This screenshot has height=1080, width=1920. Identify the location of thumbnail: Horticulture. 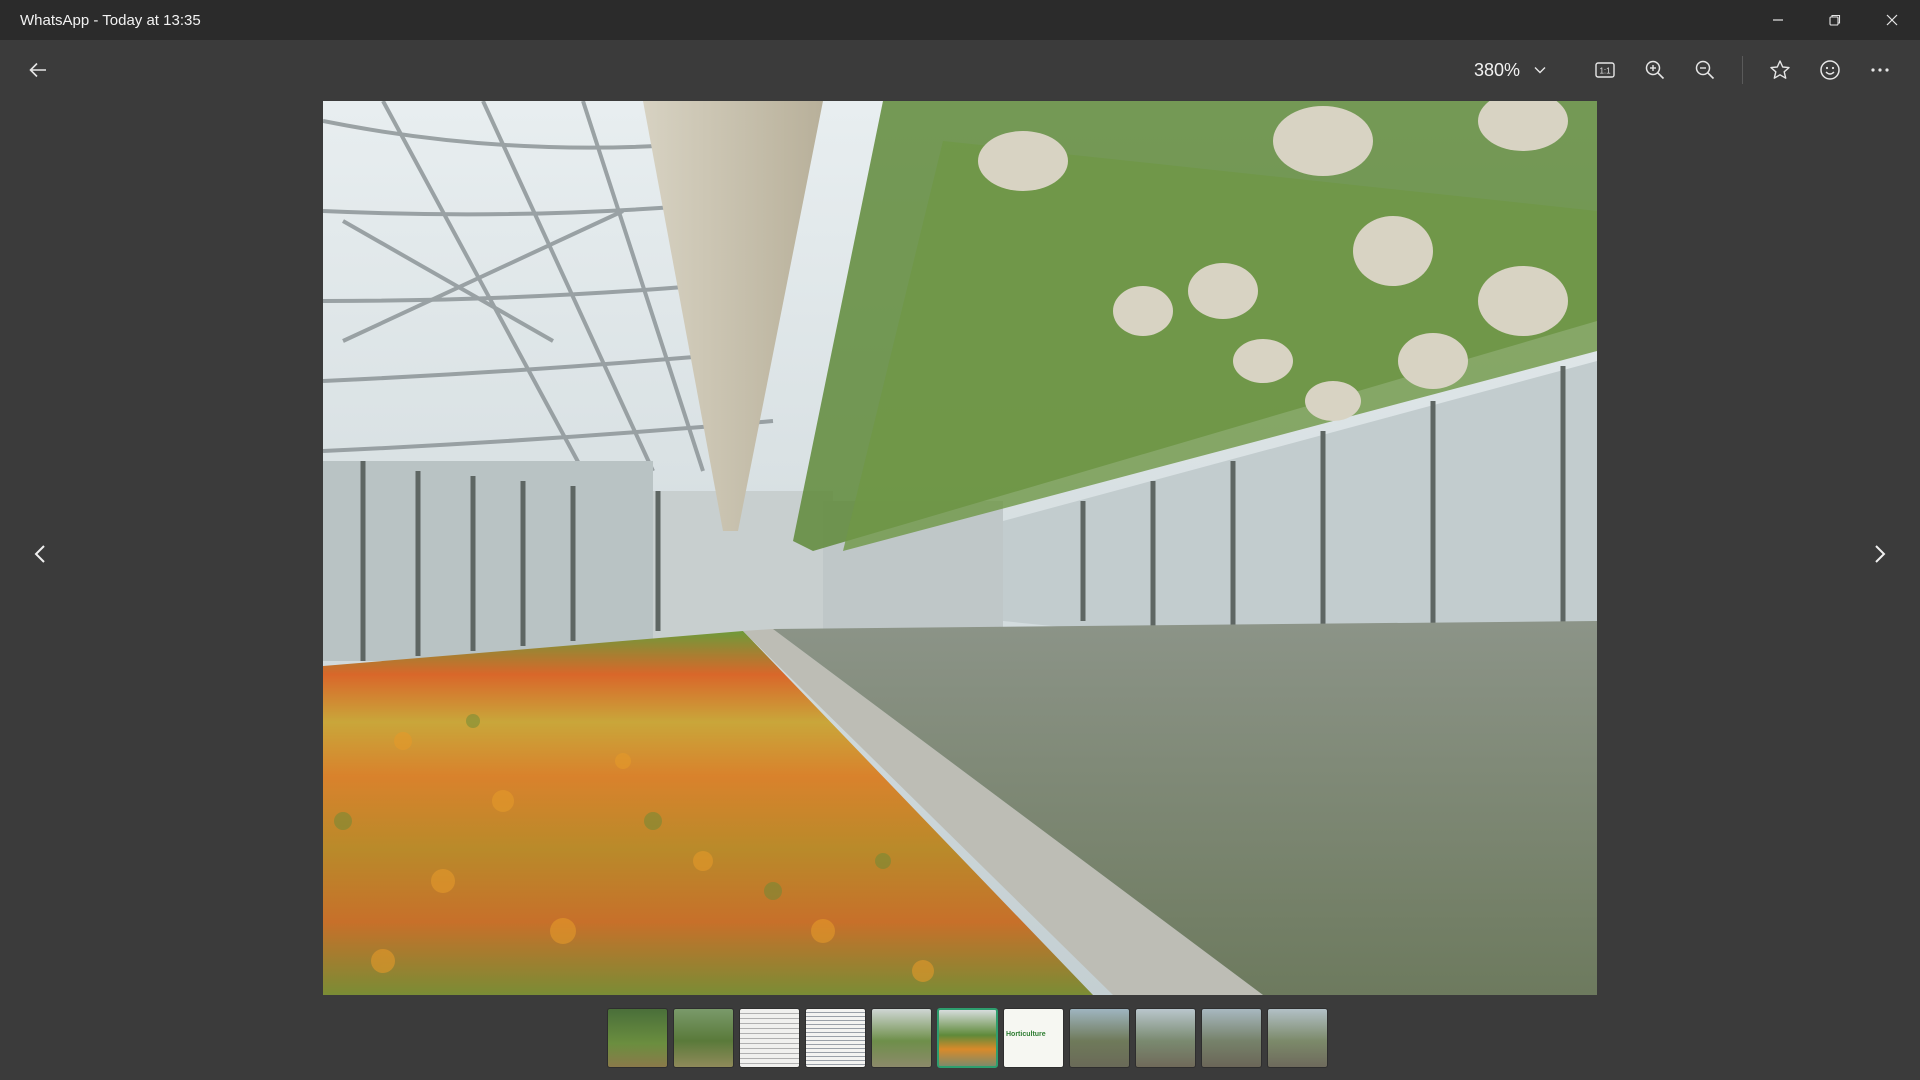
(1033, 1038).